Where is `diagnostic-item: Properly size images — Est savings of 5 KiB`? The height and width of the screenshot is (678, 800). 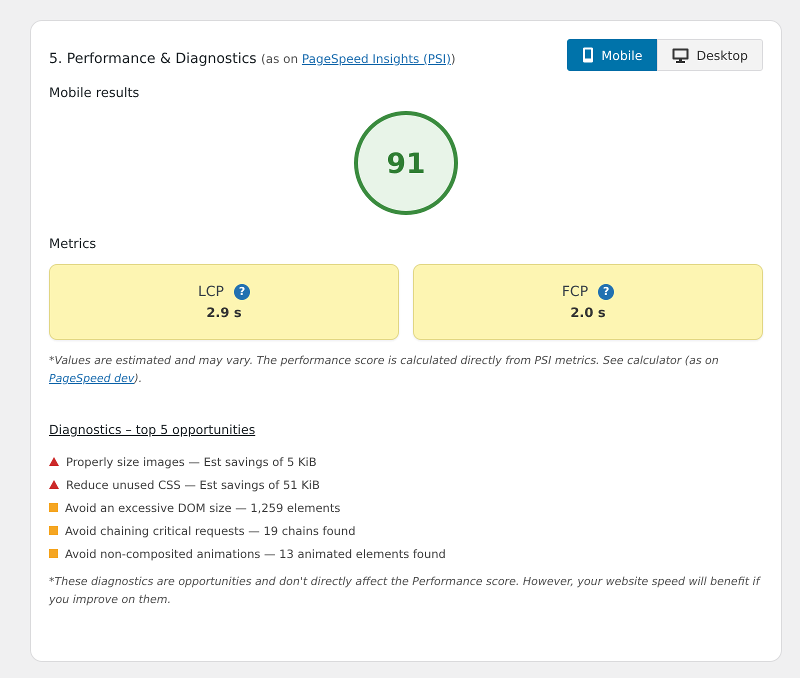 diagnostic-item: Properly size images — Est savings of 5 KiB is located at coordinates (191, 461).